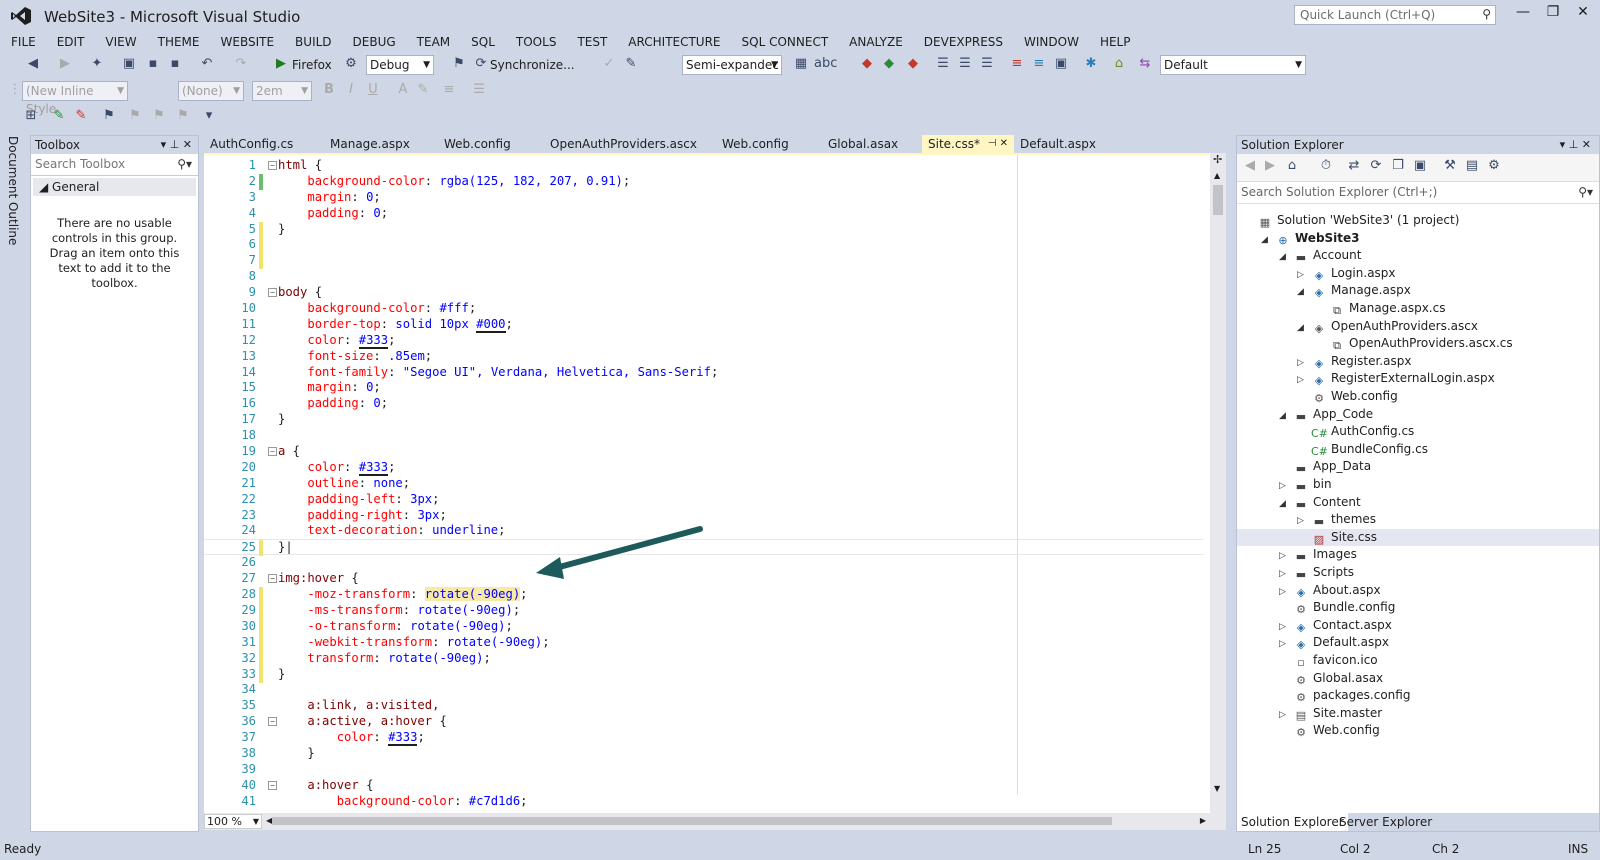 This screenshot has height=860, width=1600. Describe the element at coordinates (863, 144) in the screenshot. I see `tab-global-asax: Global.asax` at that location.